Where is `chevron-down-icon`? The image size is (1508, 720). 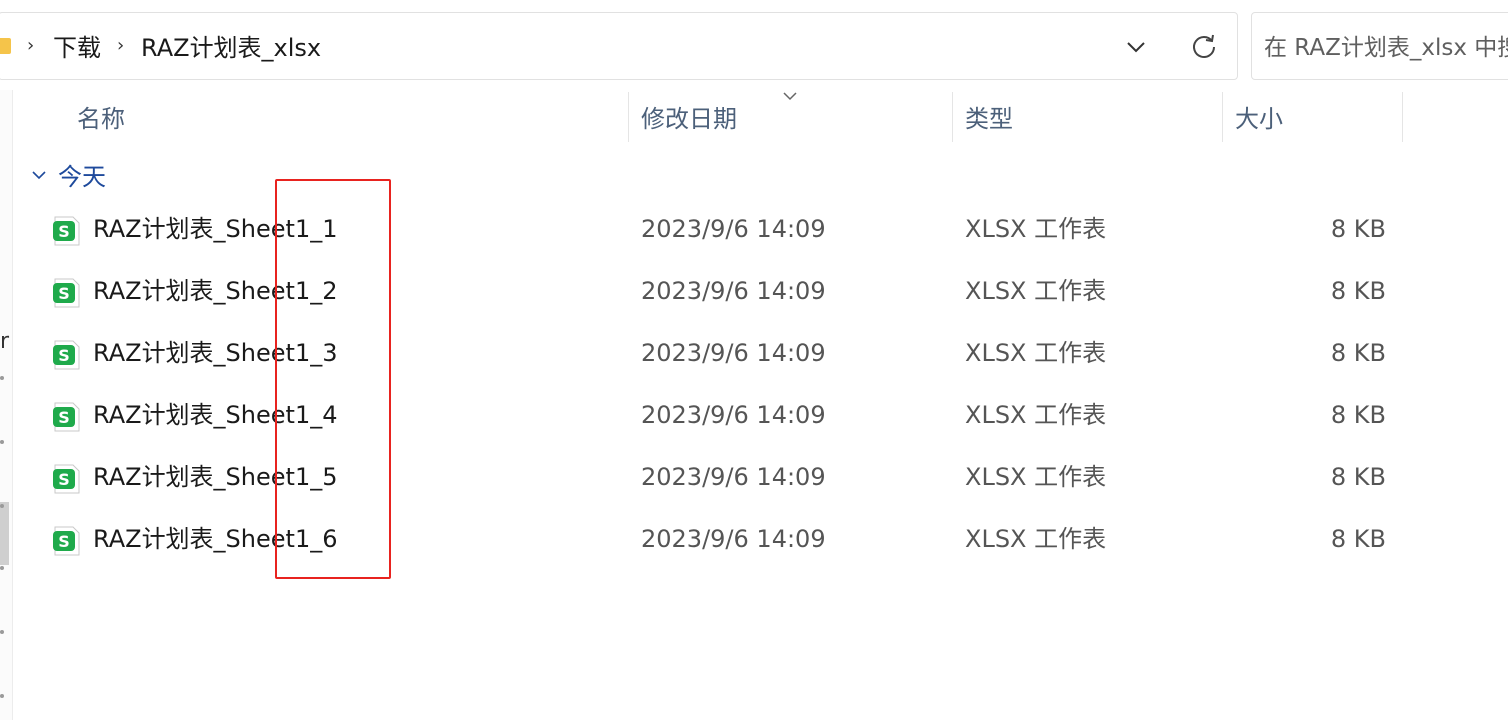 chevron-down-icon is located at coordinates (1136, 47).